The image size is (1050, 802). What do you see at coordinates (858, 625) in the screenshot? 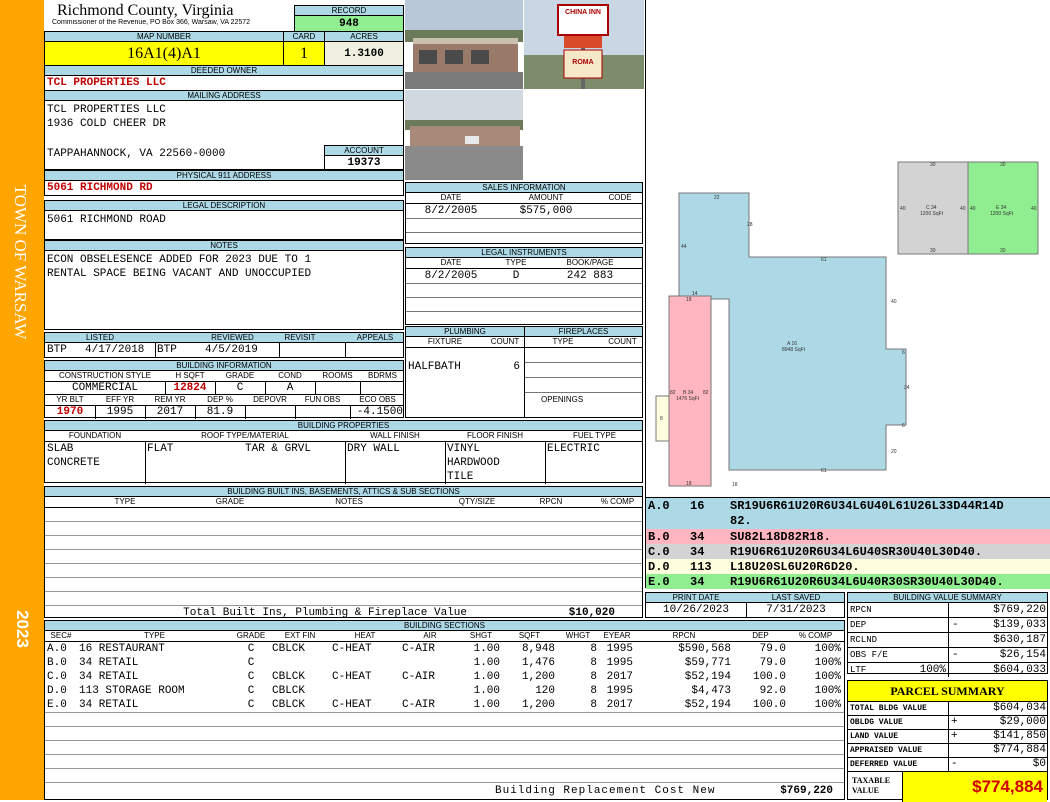
I see `vs-dep-label: DEP` at bounding box center [858, 625].